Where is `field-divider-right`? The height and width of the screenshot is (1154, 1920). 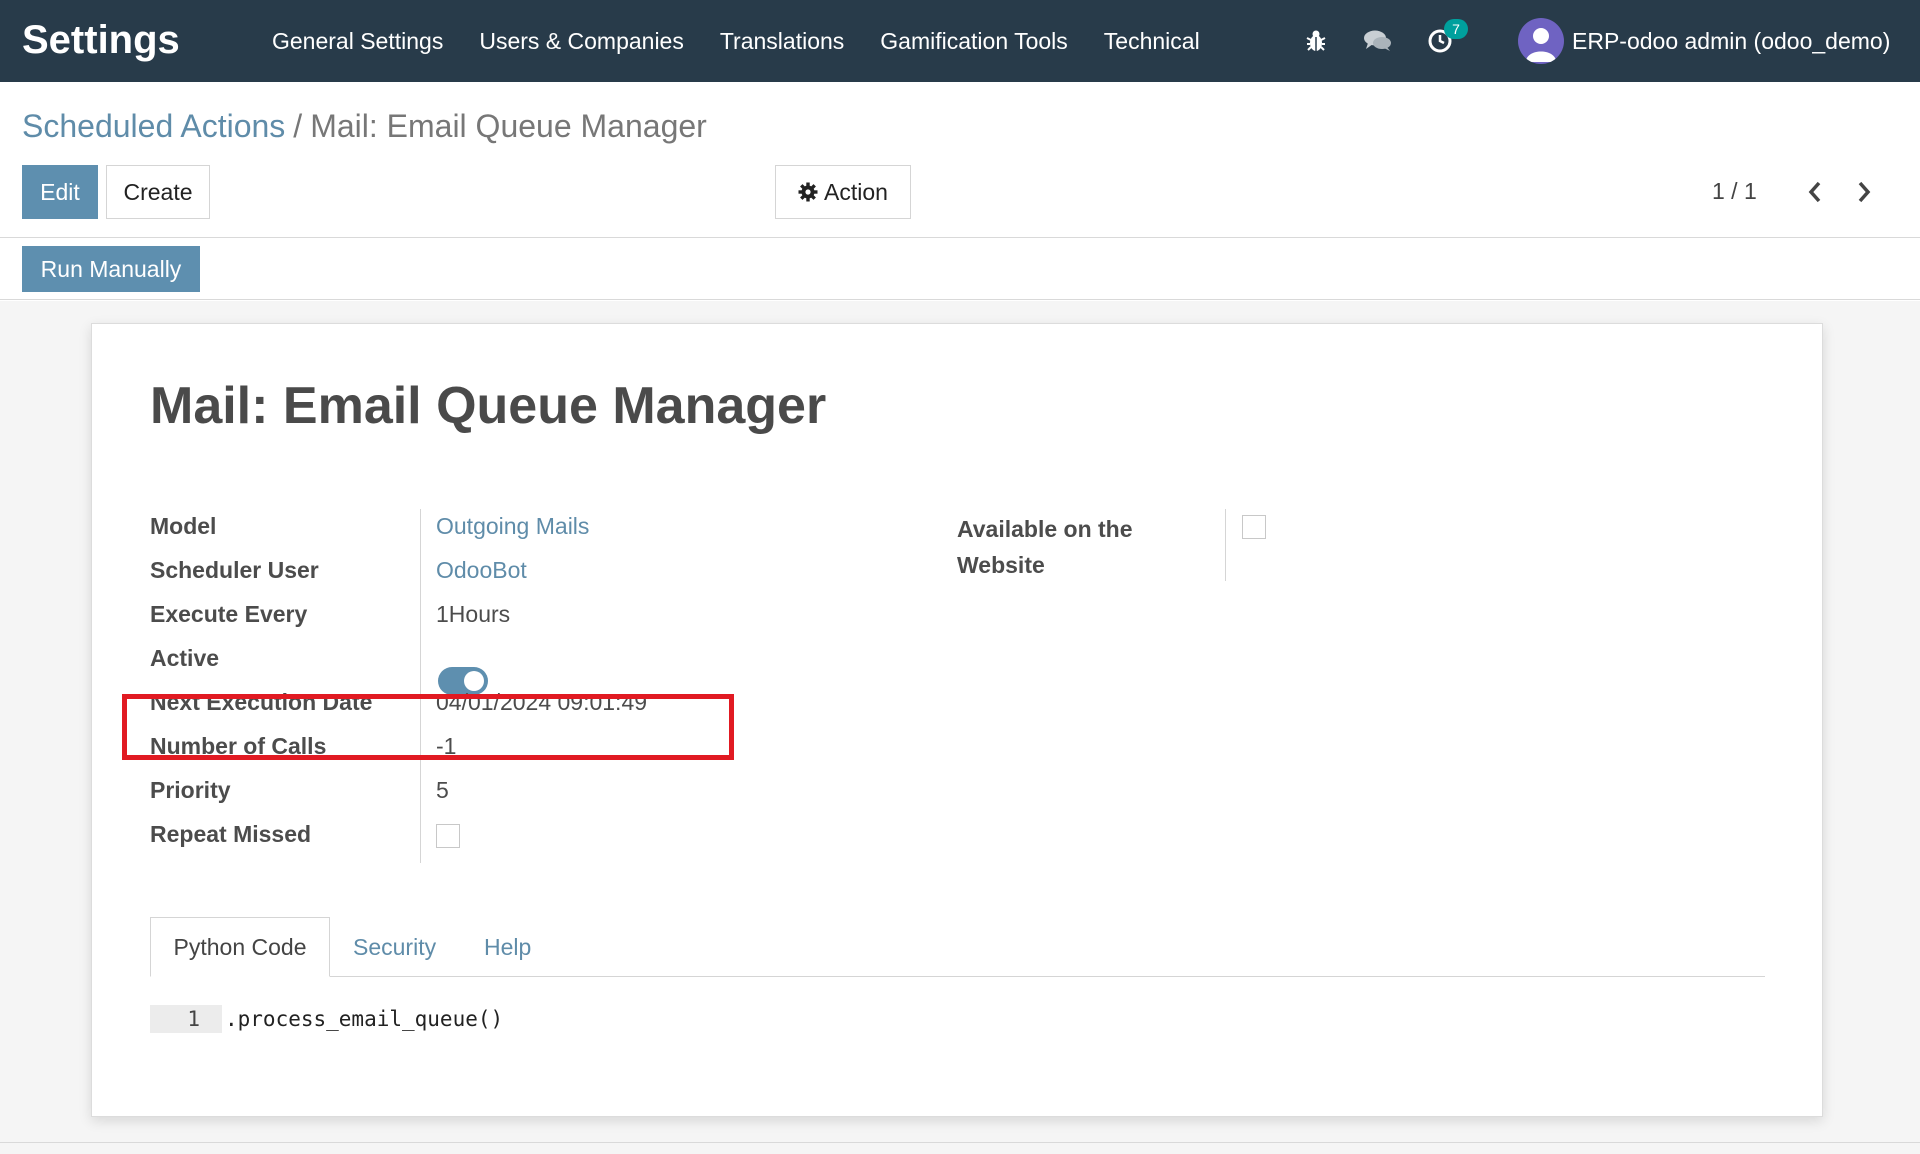
field-divider-right is located at coordinates (1225, 545).